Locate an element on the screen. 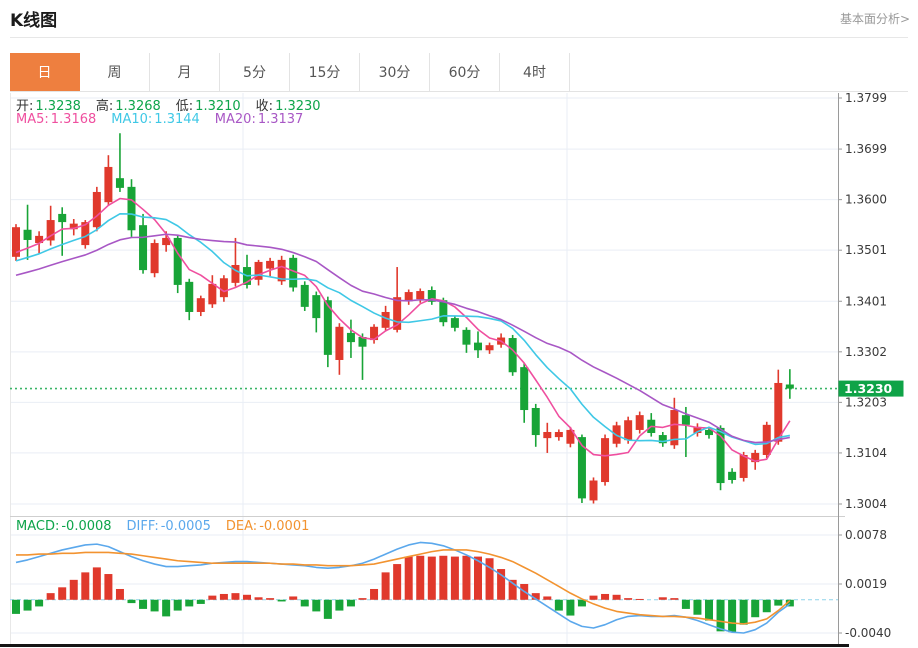 This screenshot has width=918, height=648. dea-pair: DEA: -0.0001 is located at coordinates (267, 526).